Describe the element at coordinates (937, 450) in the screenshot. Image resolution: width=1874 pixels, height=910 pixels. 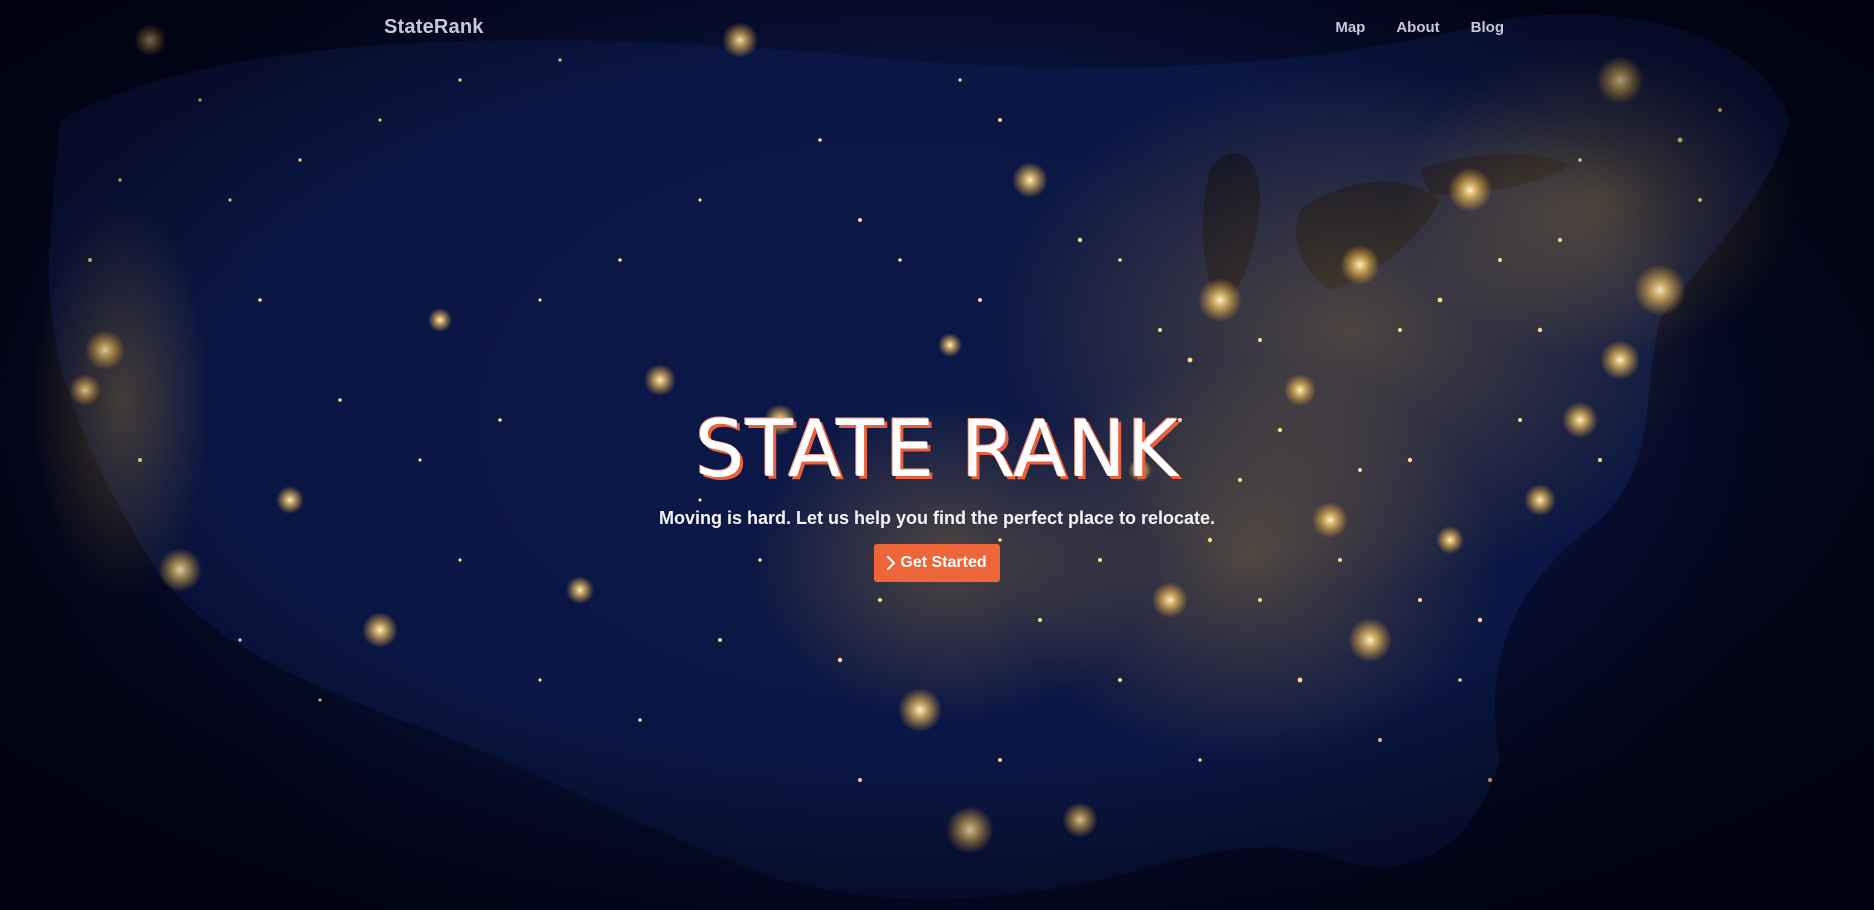
I see `hero-title: STATE RANK` at that location.